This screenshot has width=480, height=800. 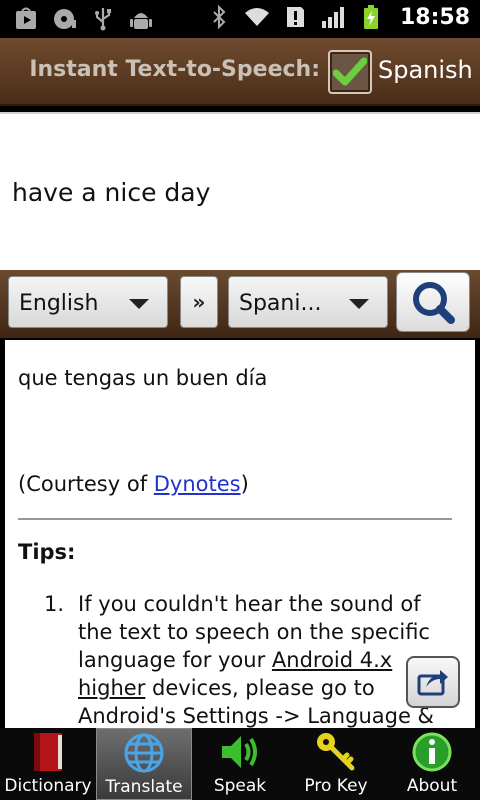 What do you see at coordinates (48, 786) in the screenshot?
I see `tab-label: Dictionary` at bounding box center [48, 786].